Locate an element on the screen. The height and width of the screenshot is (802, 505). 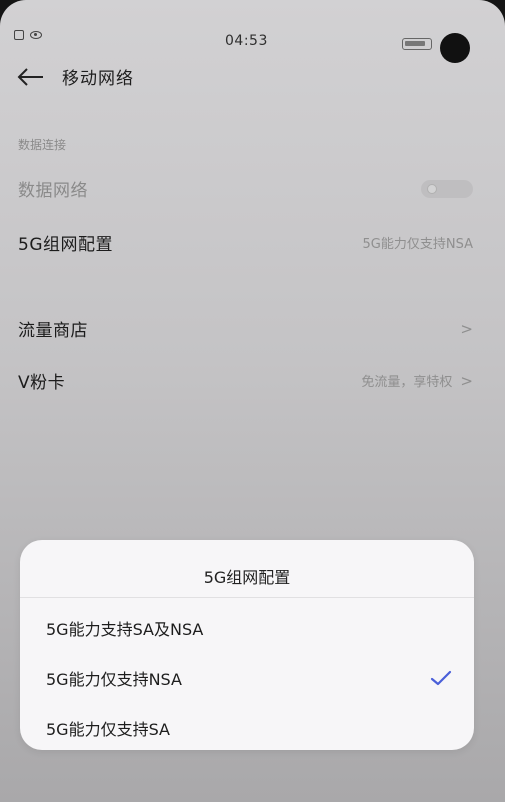
data-network-toggle is located at coordinates (447, 188).